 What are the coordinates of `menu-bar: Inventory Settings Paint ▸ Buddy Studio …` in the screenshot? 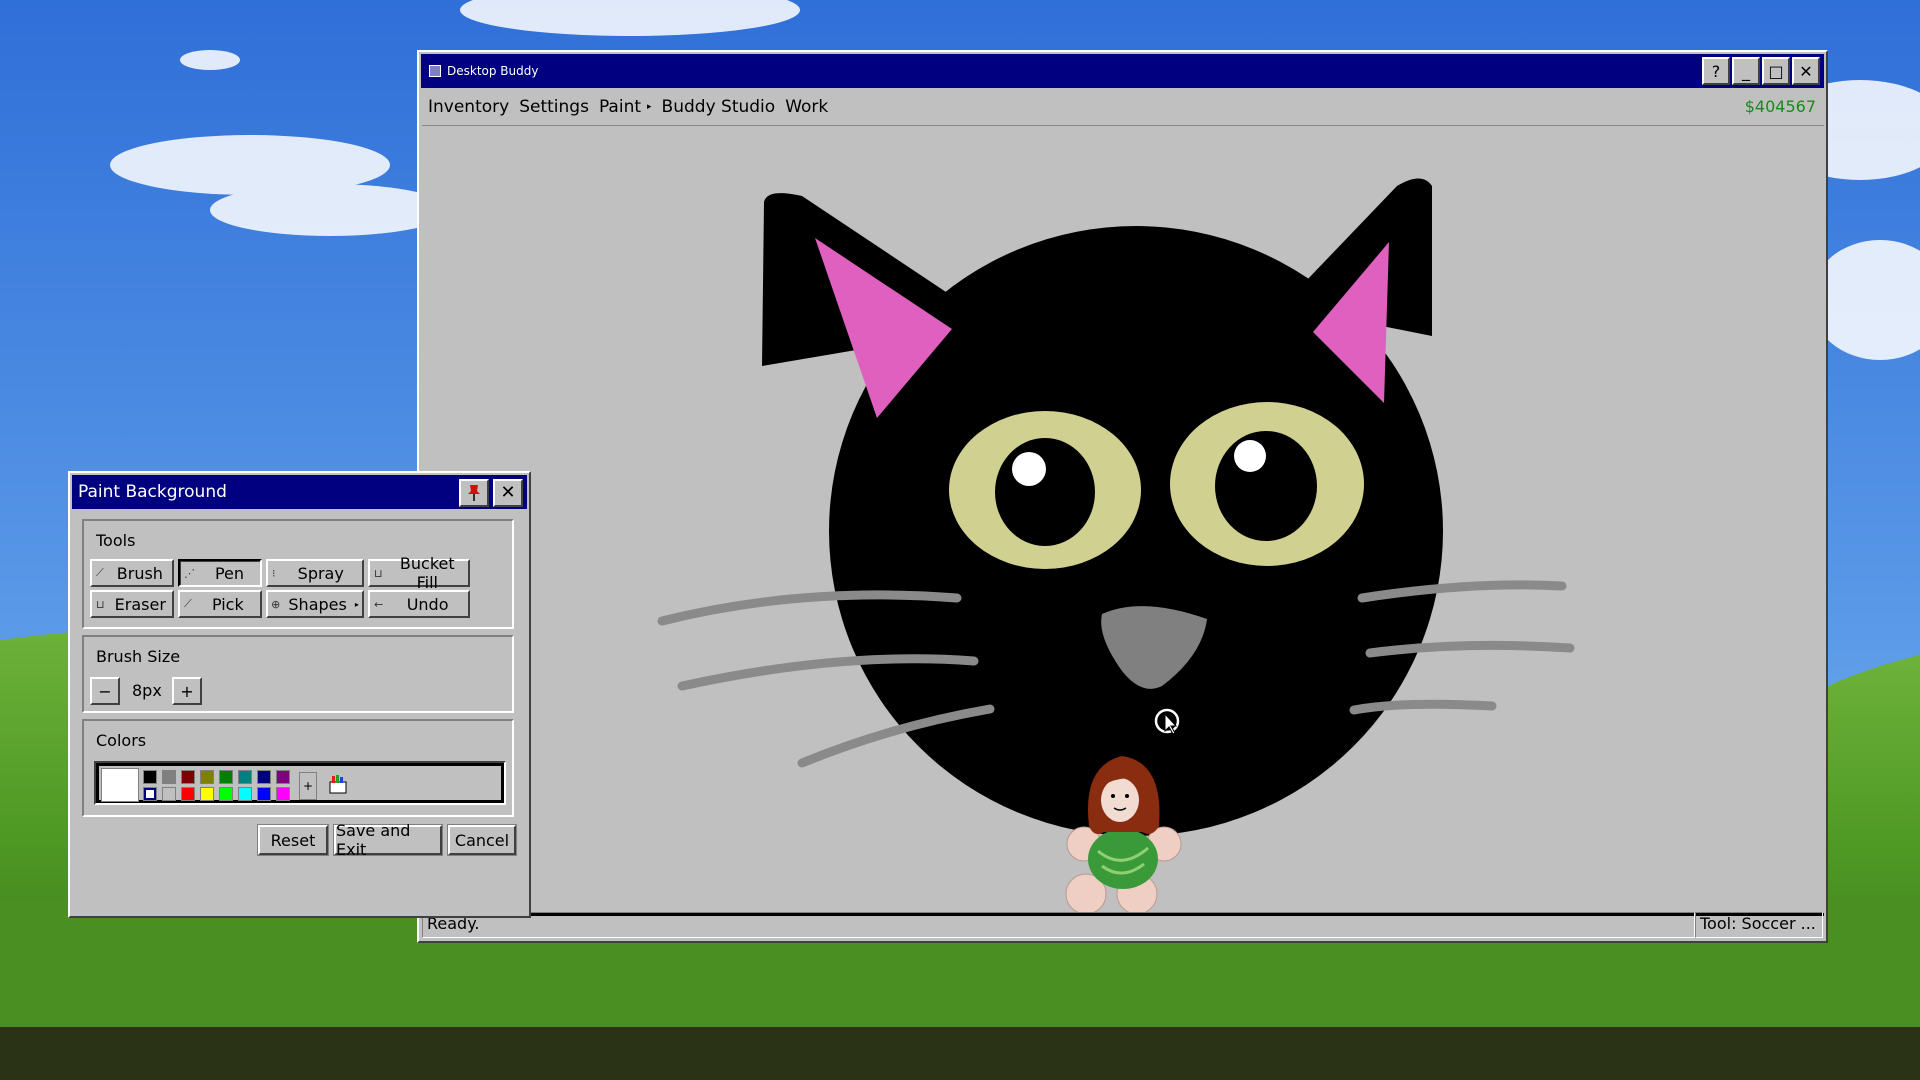 It's located at (1122, 107).